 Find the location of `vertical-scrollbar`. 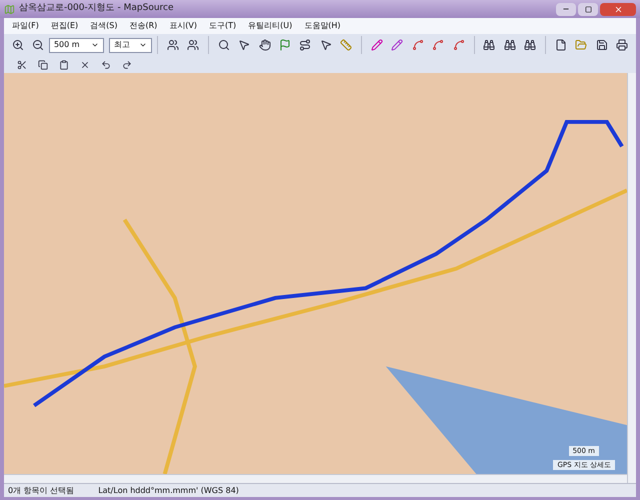

vertical-scrollbar is located at coordinates (631, 278).